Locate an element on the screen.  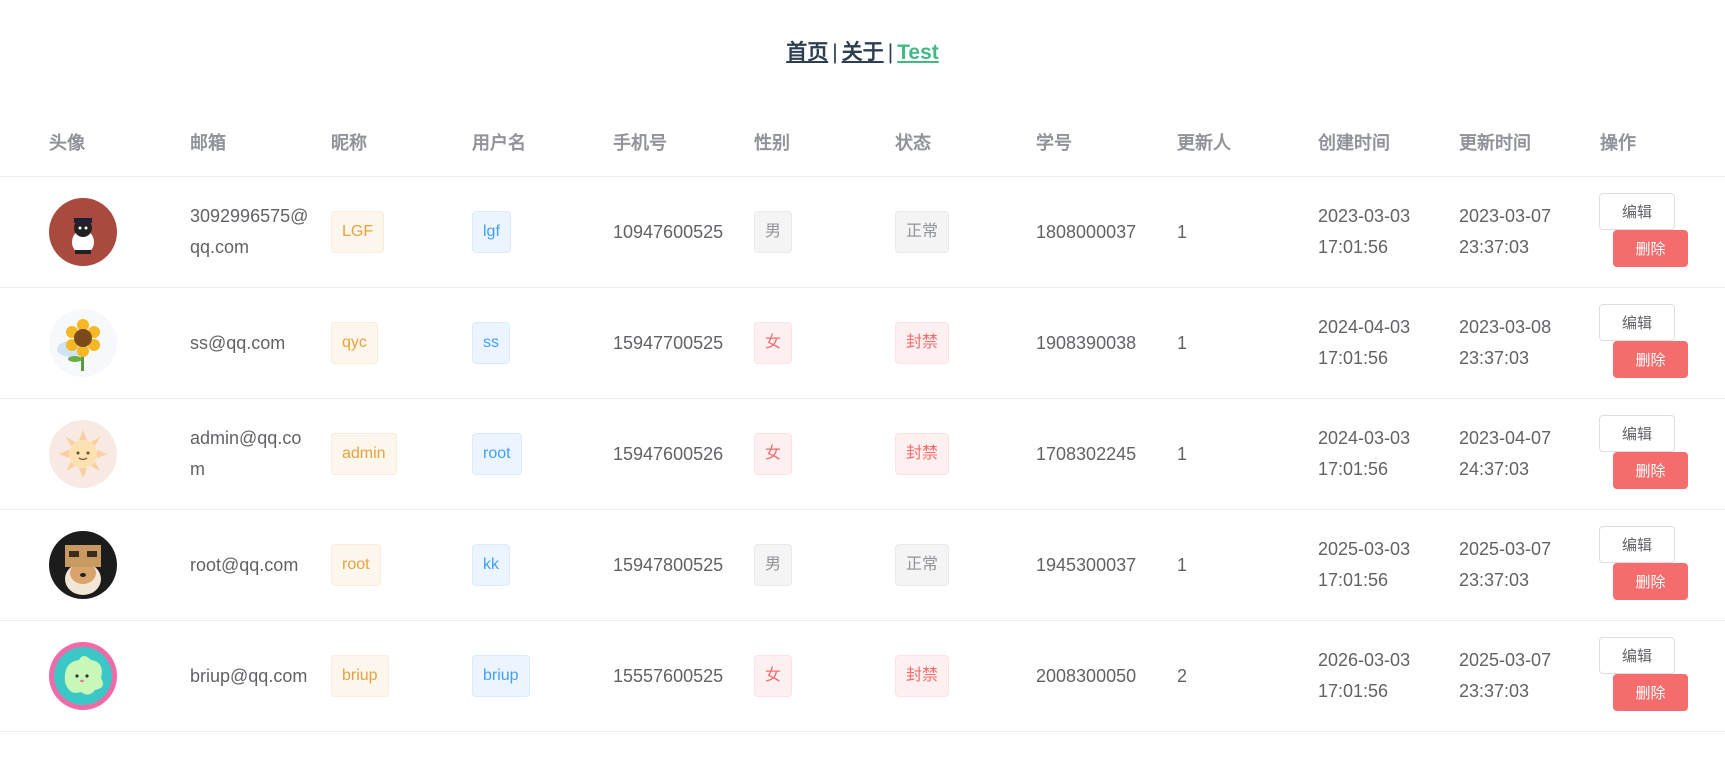
updated-cell: 2023-03-07 23:37:03 is located at coordinates (1505, 231).